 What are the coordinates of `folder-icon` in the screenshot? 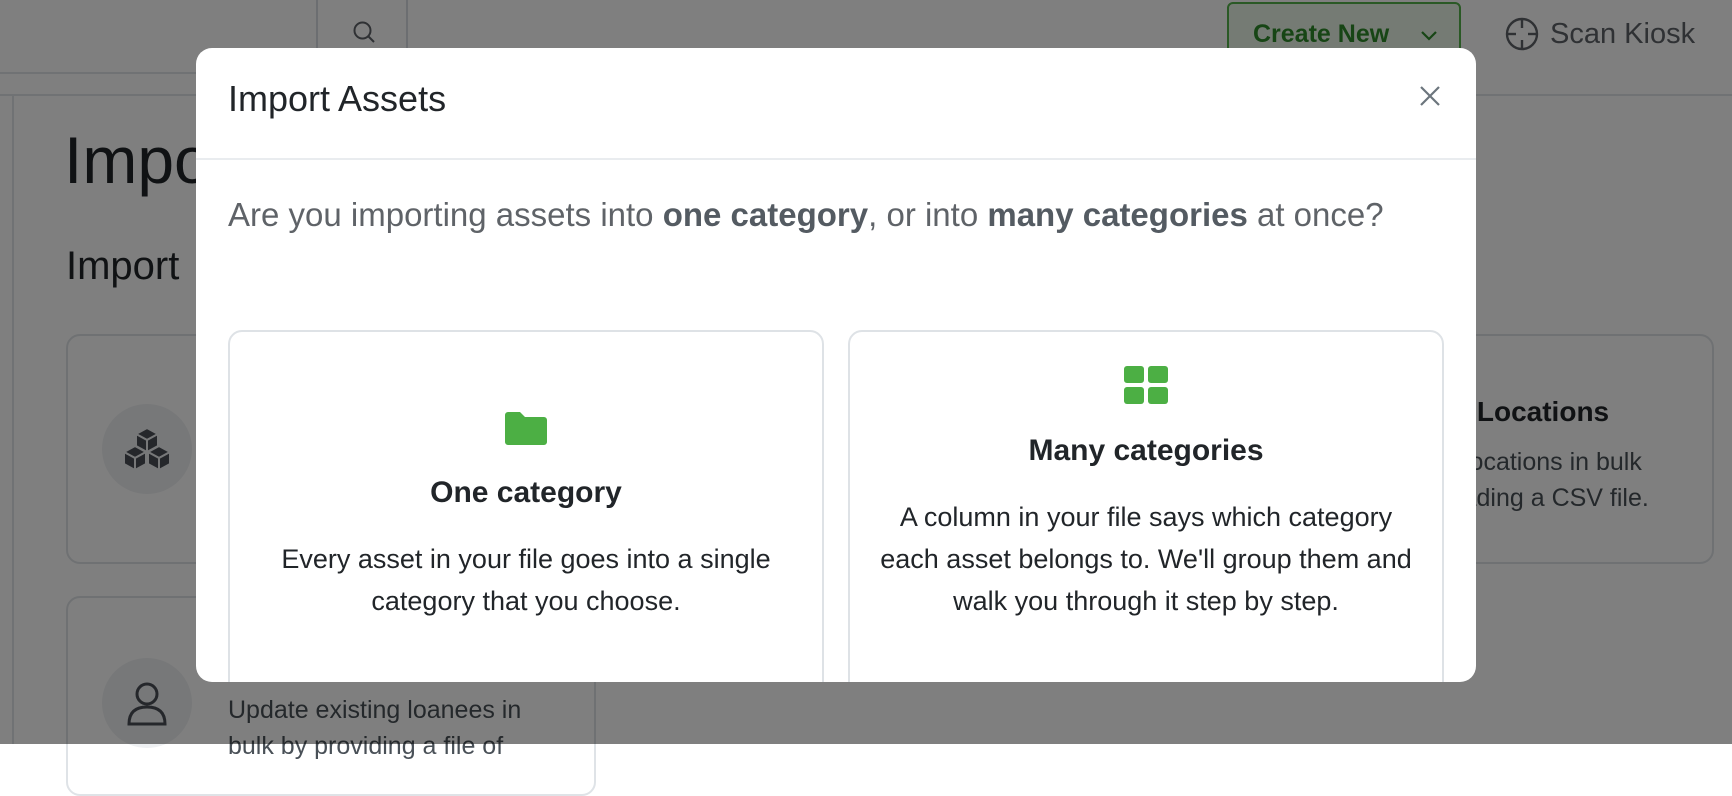 It's located at (526, 428).